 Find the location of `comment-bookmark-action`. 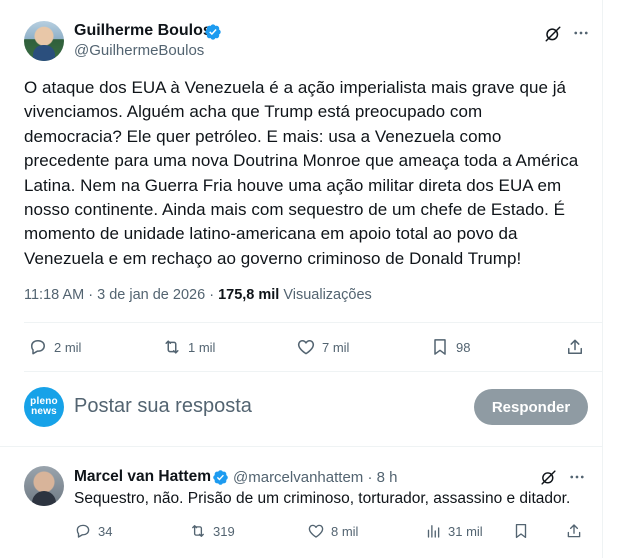

comment-bookmark-action is located at coordinates (524, 531).